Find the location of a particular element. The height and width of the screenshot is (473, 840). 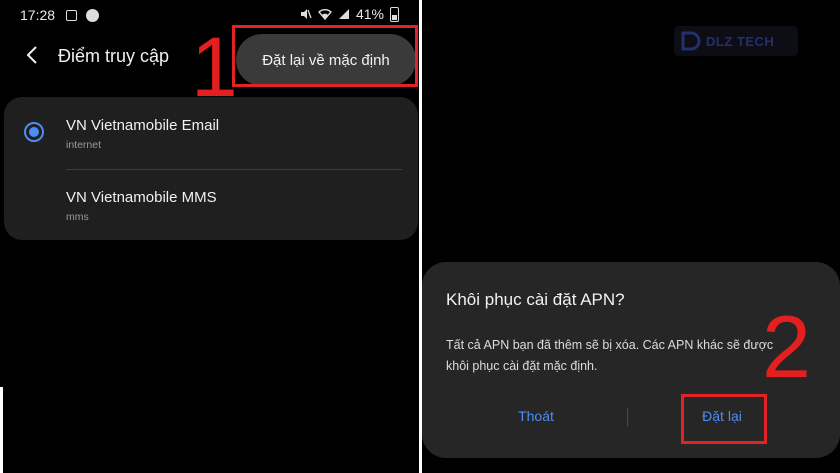

apn-name: VN Vietnamobile MMS is located at coordinates (141, 197).